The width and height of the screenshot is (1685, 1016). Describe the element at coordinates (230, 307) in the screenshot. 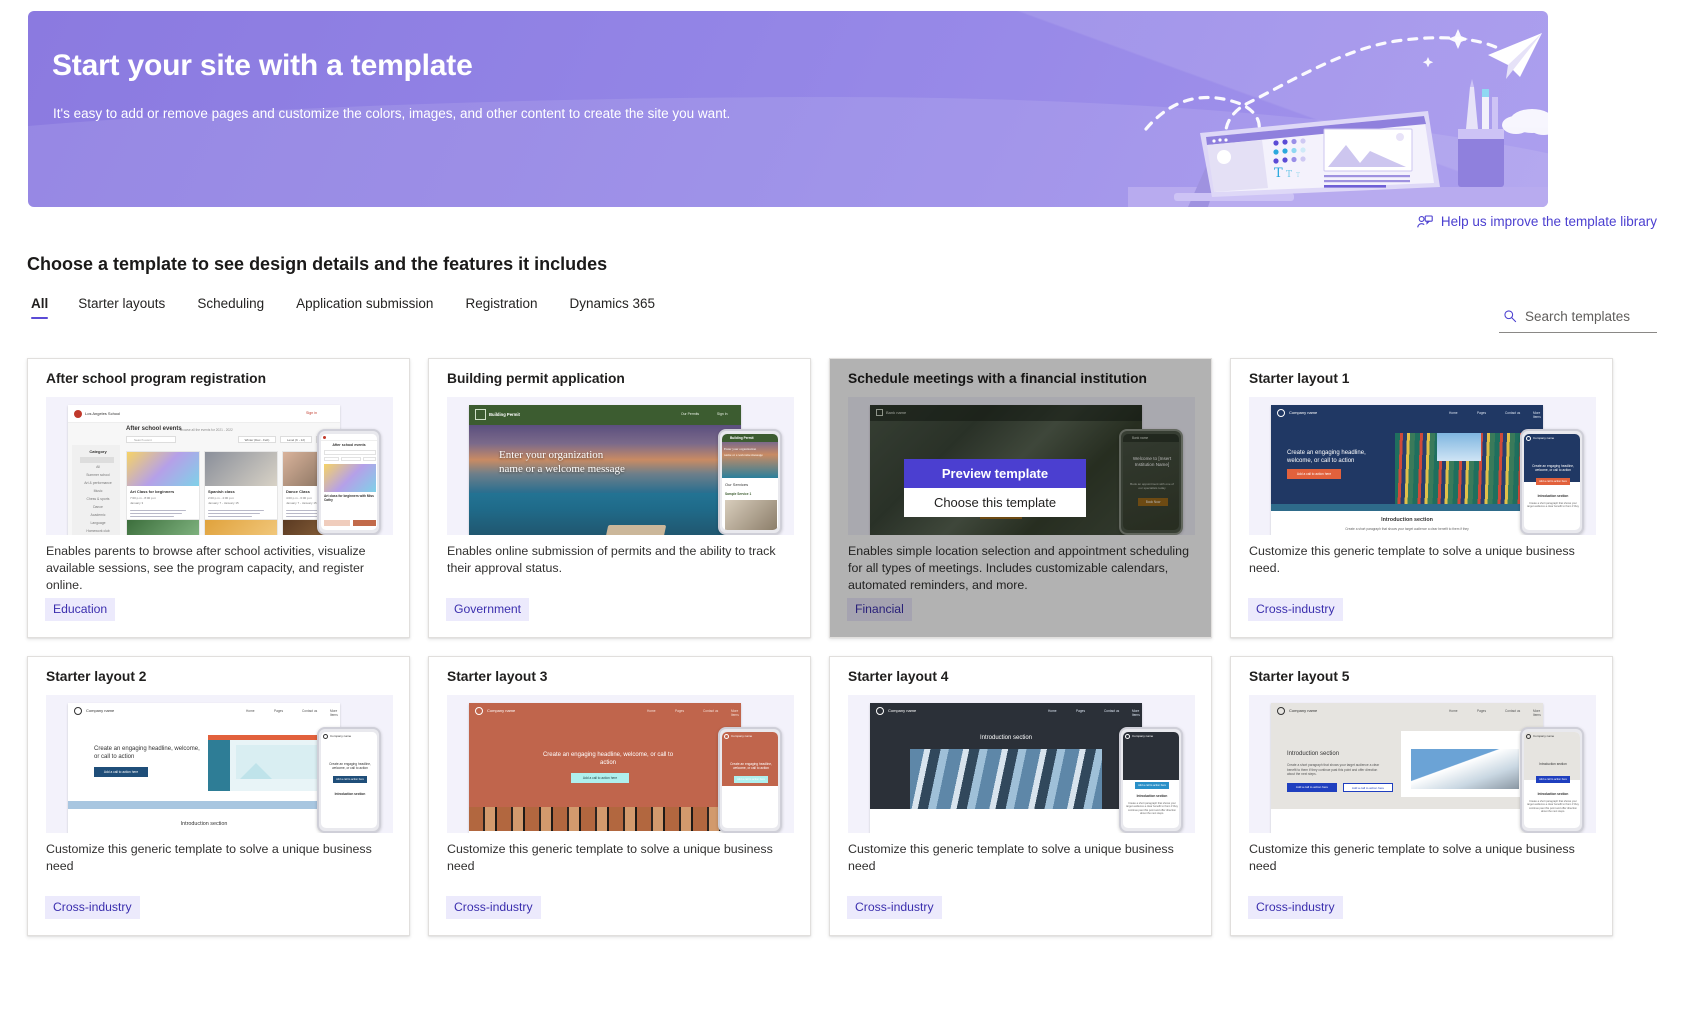

I see `tab-scheduling: Scheduling` at that location.